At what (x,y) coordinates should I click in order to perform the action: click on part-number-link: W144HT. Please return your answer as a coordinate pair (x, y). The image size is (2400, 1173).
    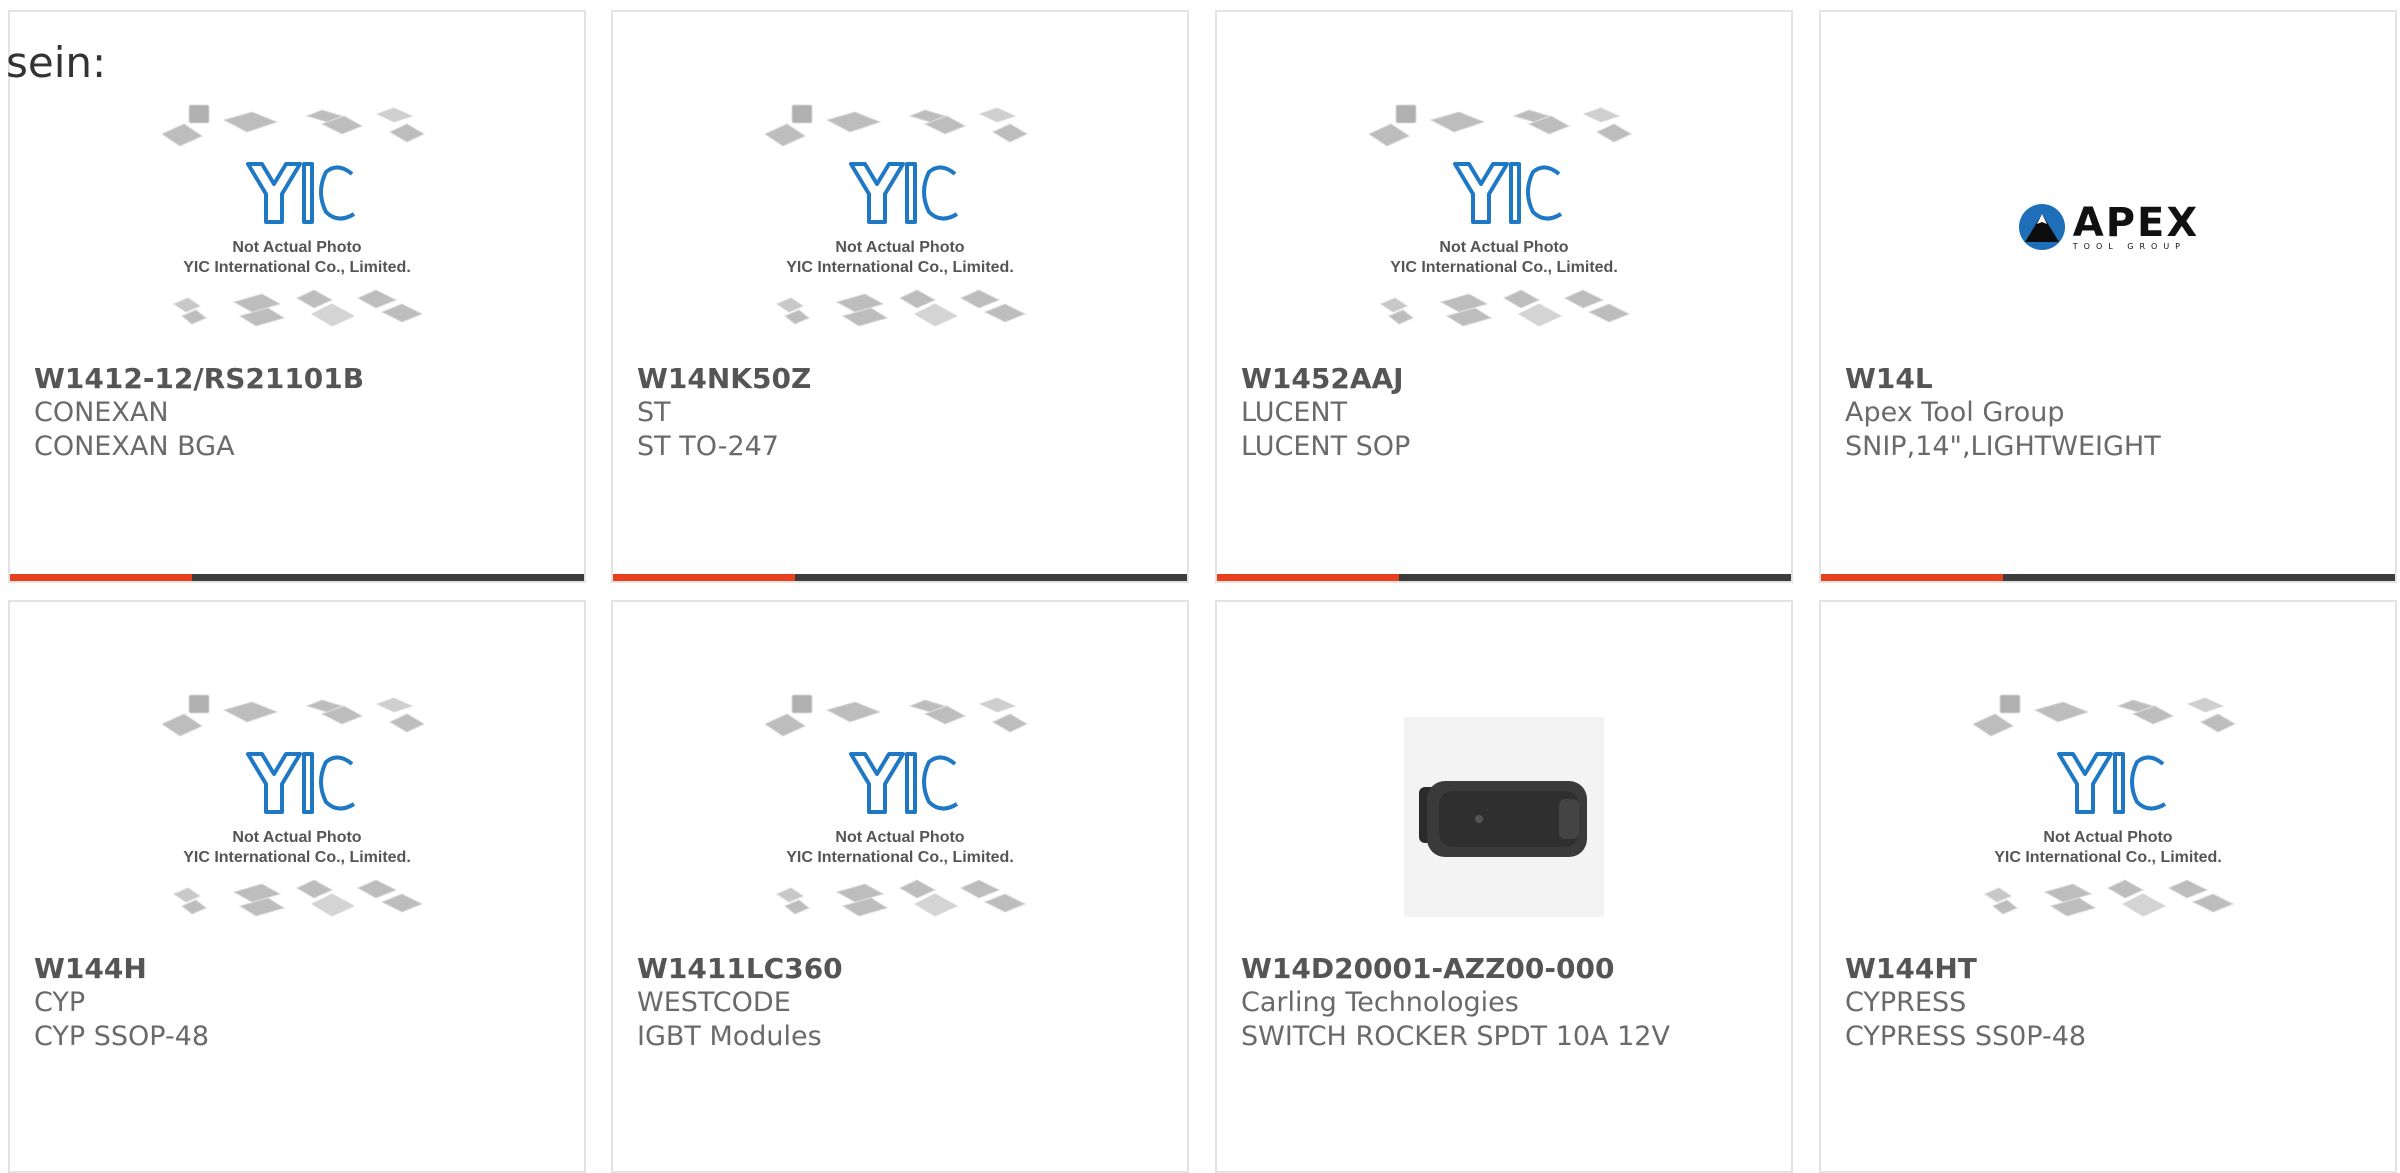
    Looking at the image, I should click on (2110, 969).